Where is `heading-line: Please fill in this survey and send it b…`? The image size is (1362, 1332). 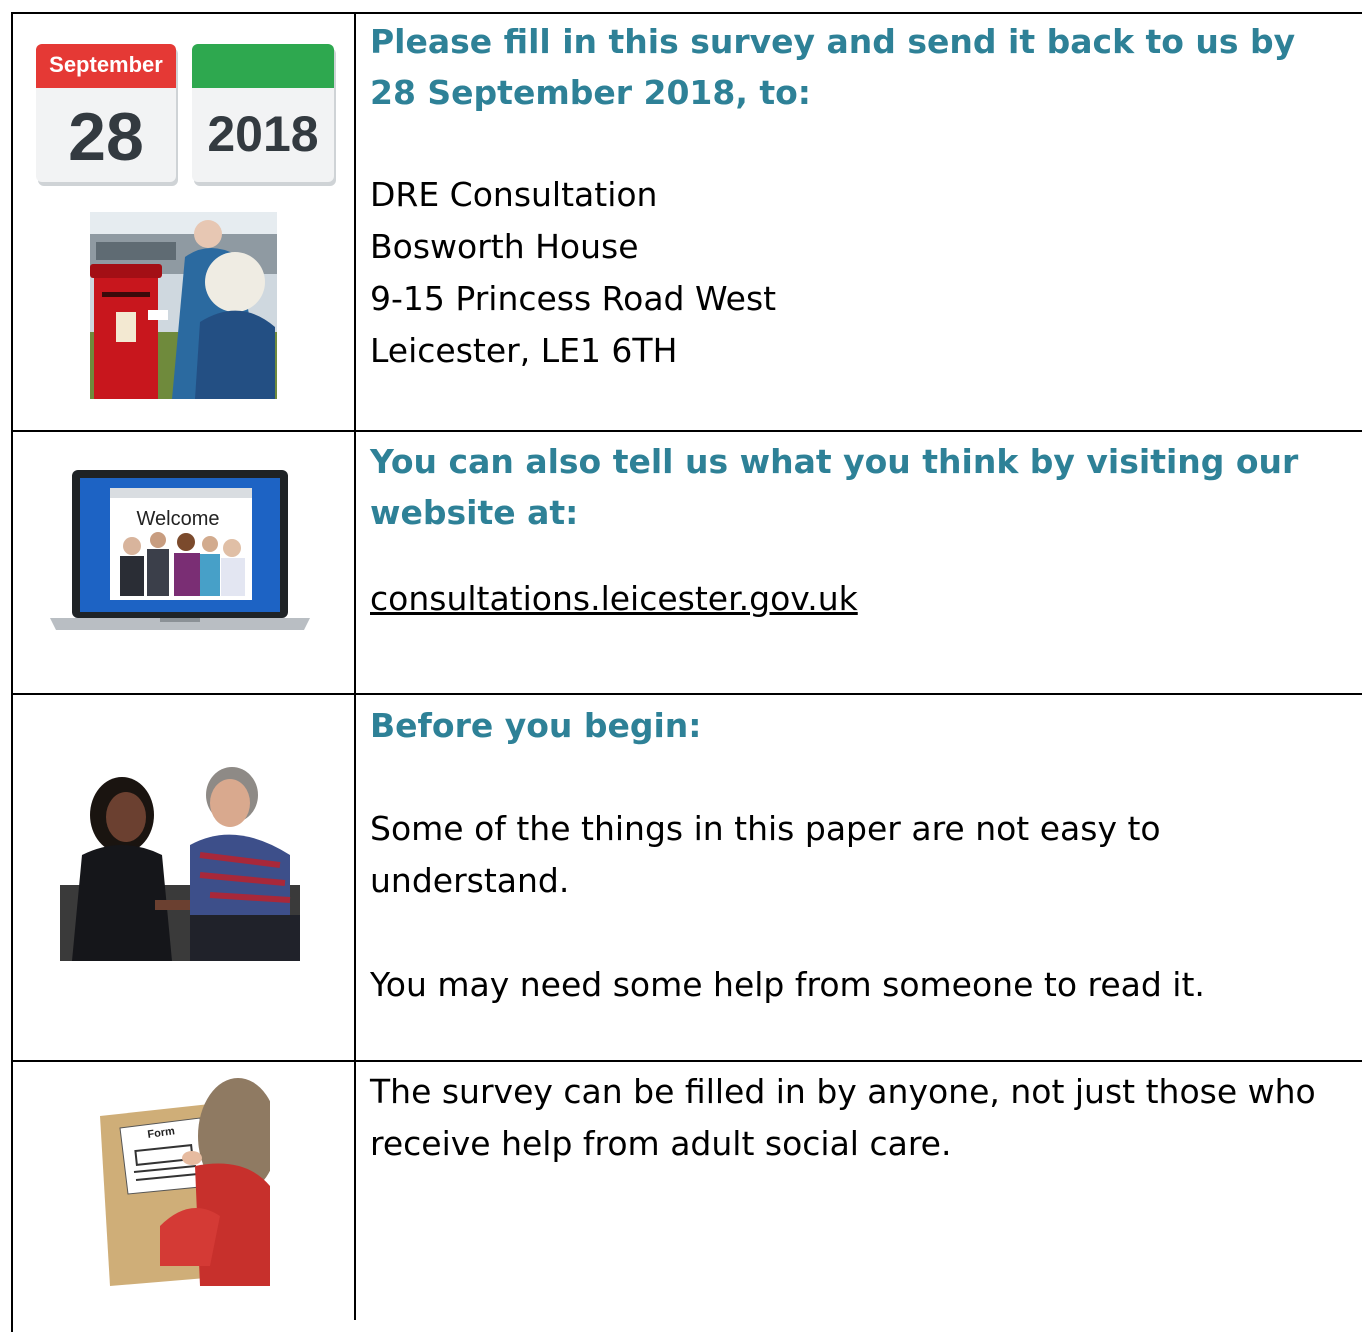
heading-line: Please fill in this survey and send it b… is located at coordinates (833, 41).